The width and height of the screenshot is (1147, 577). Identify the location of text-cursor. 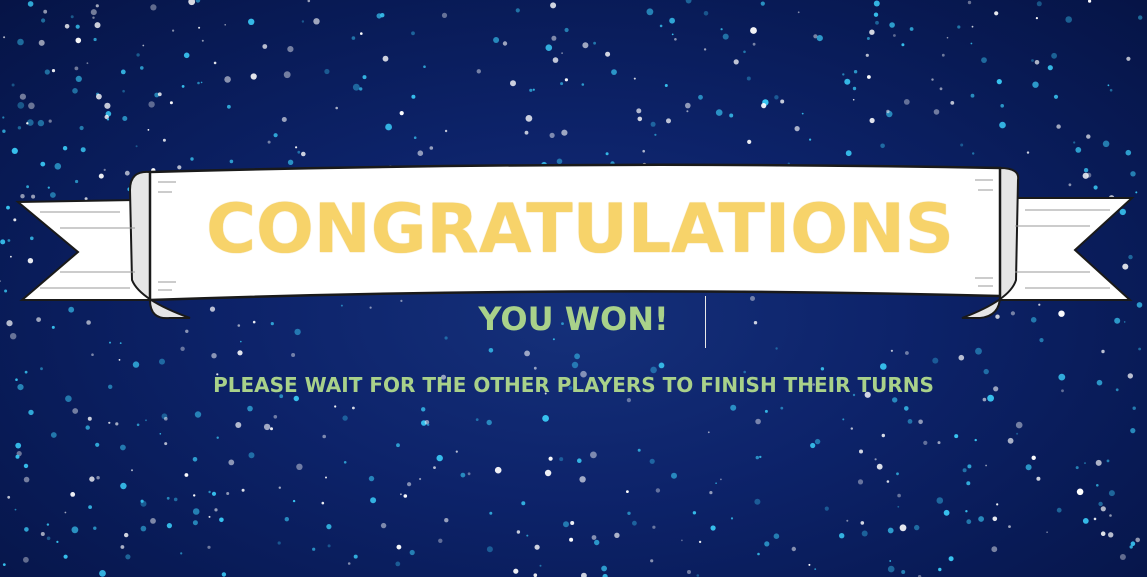
(705, 322).